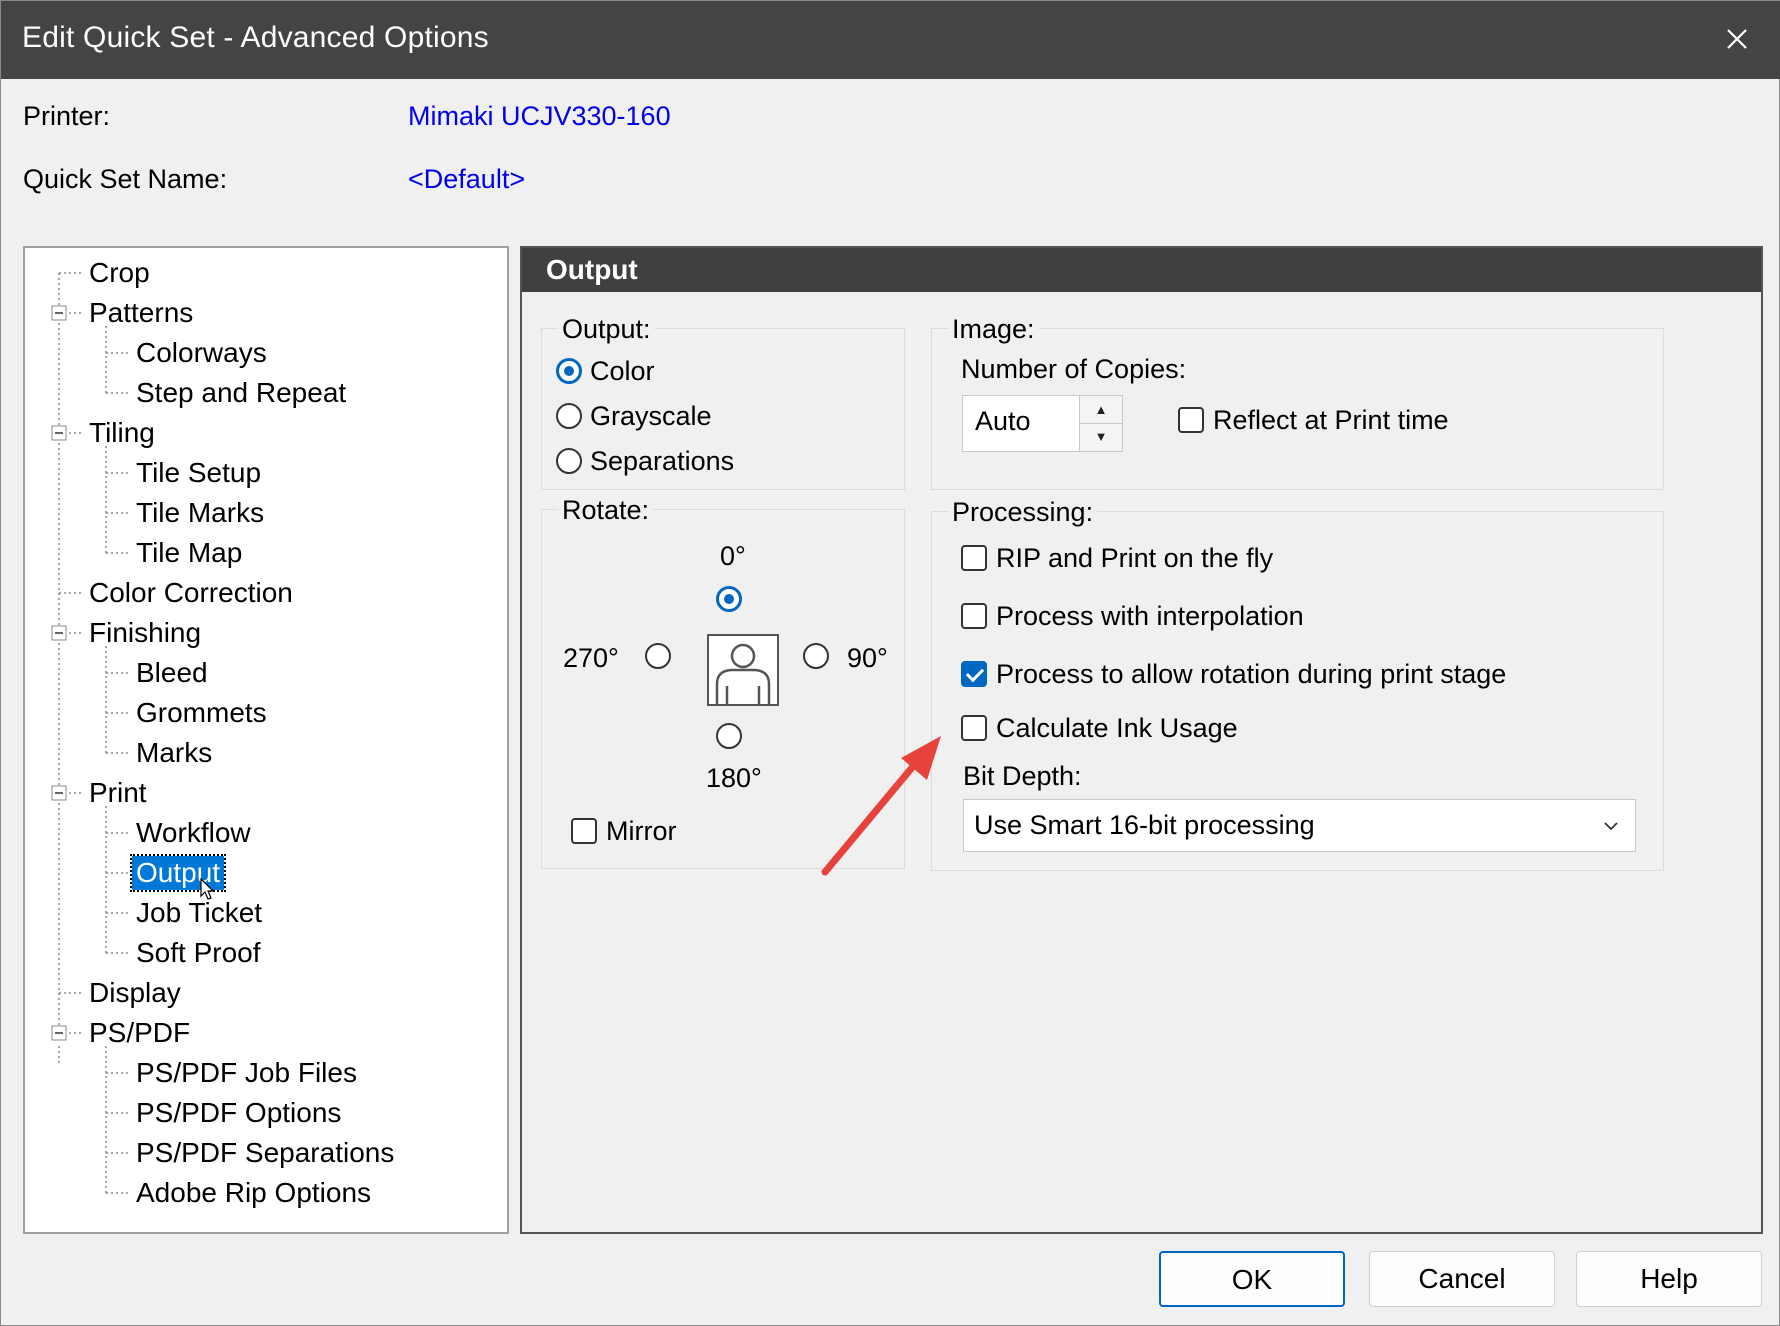 This screenshot has height=1326, width=1780. What do you see at coordinates (890, 40) in the screenshot?
I see `title-bar: Edit Quick Set - Advanced Options` at bounding box center [890, 40].